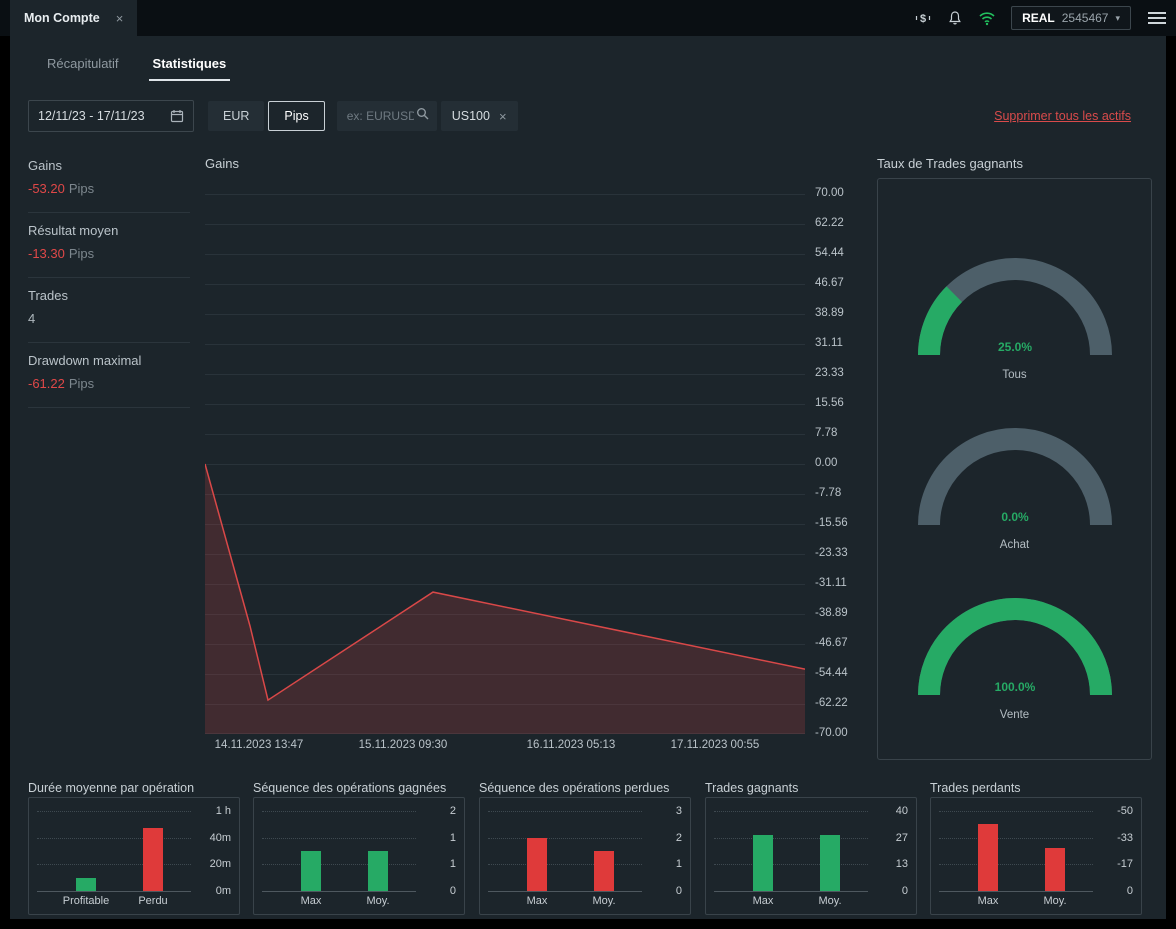 The image size is (1176, 929). I want to click on account-selector: REAL 2545467 ▾, so click(1071, 18).